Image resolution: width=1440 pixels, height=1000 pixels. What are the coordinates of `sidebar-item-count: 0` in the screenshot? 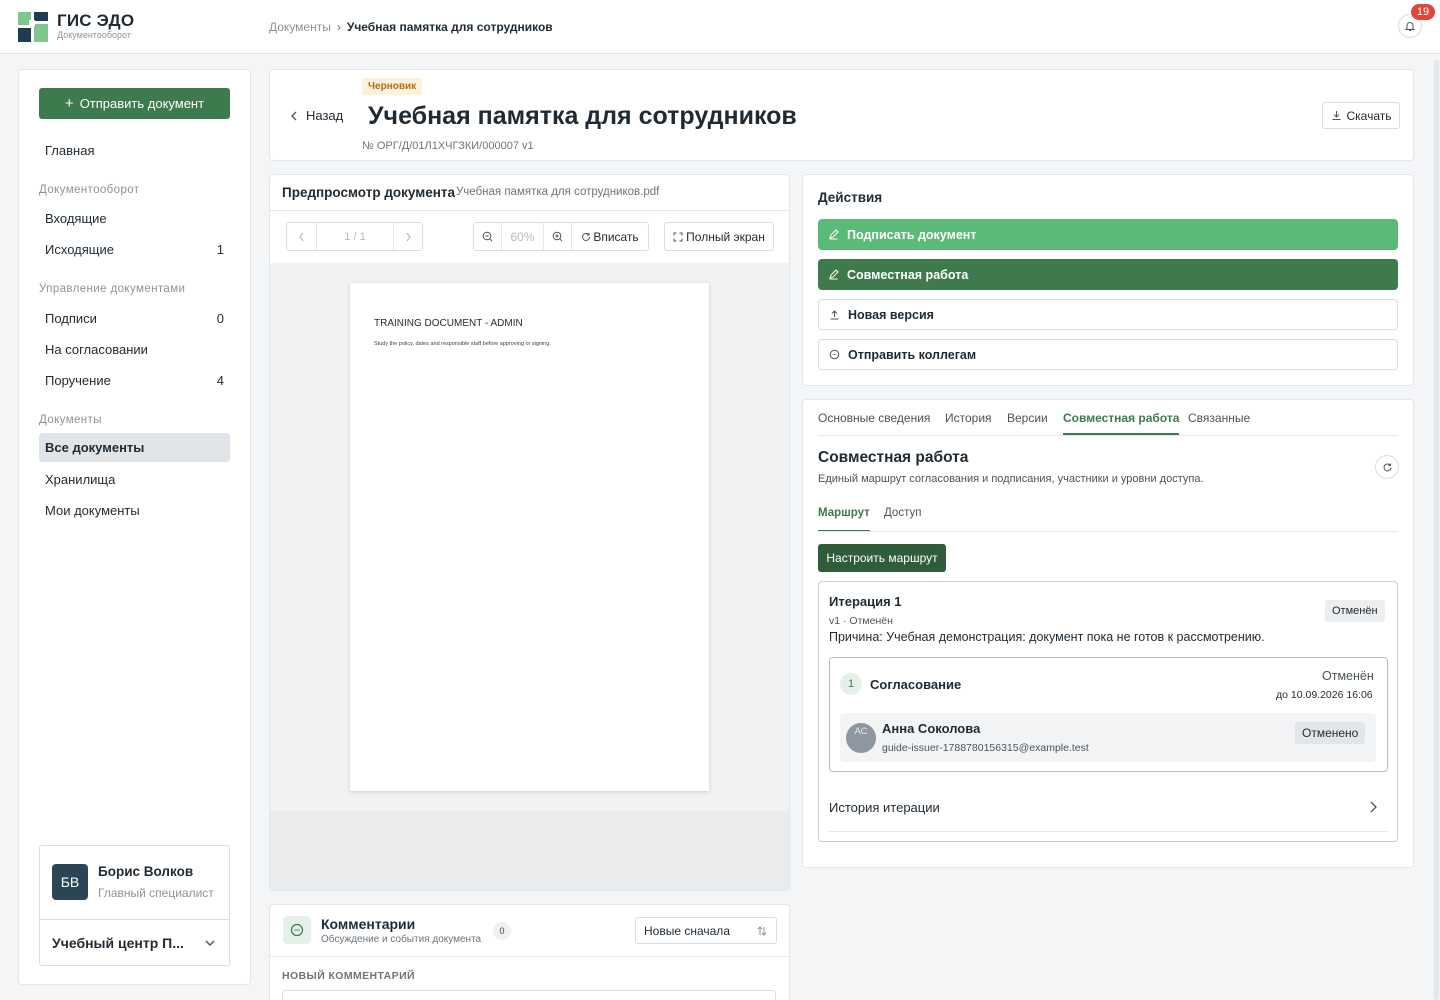 It's located at (220, 318).